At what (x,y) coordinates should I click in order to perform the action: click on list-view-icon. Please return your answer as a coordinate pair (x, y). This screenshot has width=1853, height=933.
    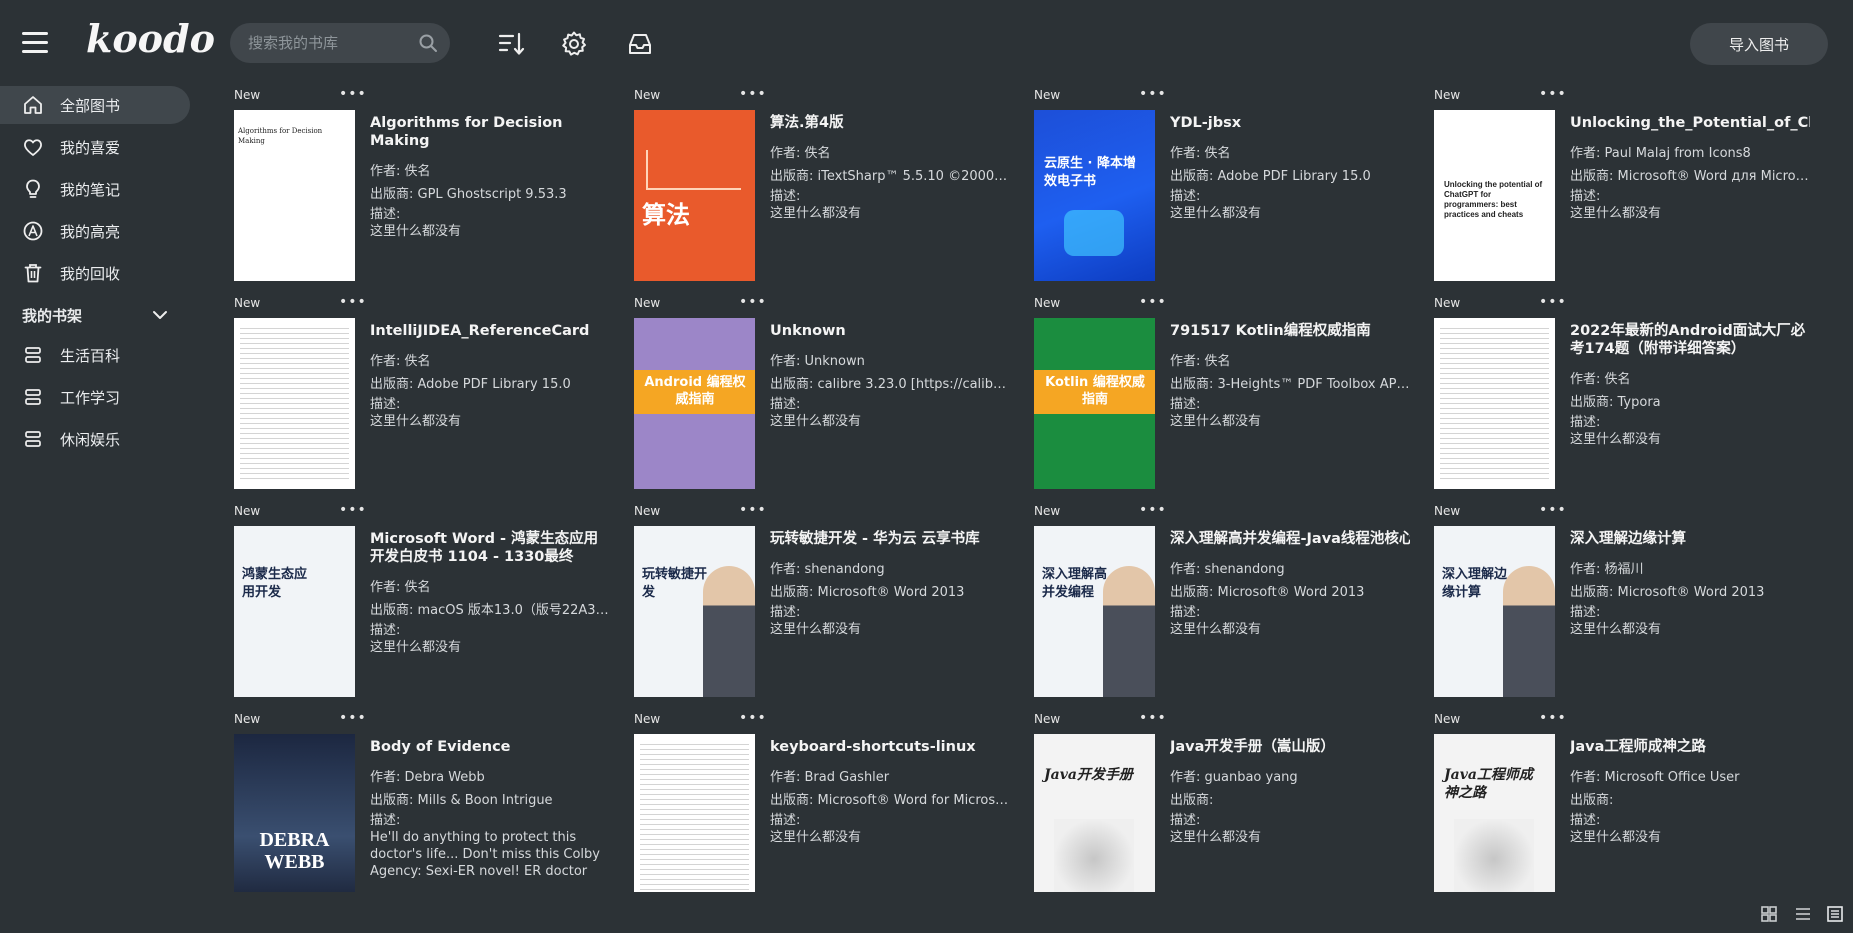
    Looking at the image, I should click on (1803, 914).